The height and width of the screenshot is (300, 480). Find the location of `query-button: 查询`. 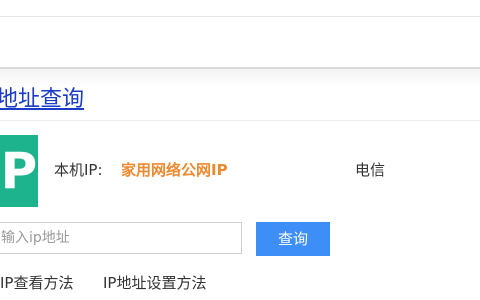

query-button: 查询 is located at coordinates (293, 239).